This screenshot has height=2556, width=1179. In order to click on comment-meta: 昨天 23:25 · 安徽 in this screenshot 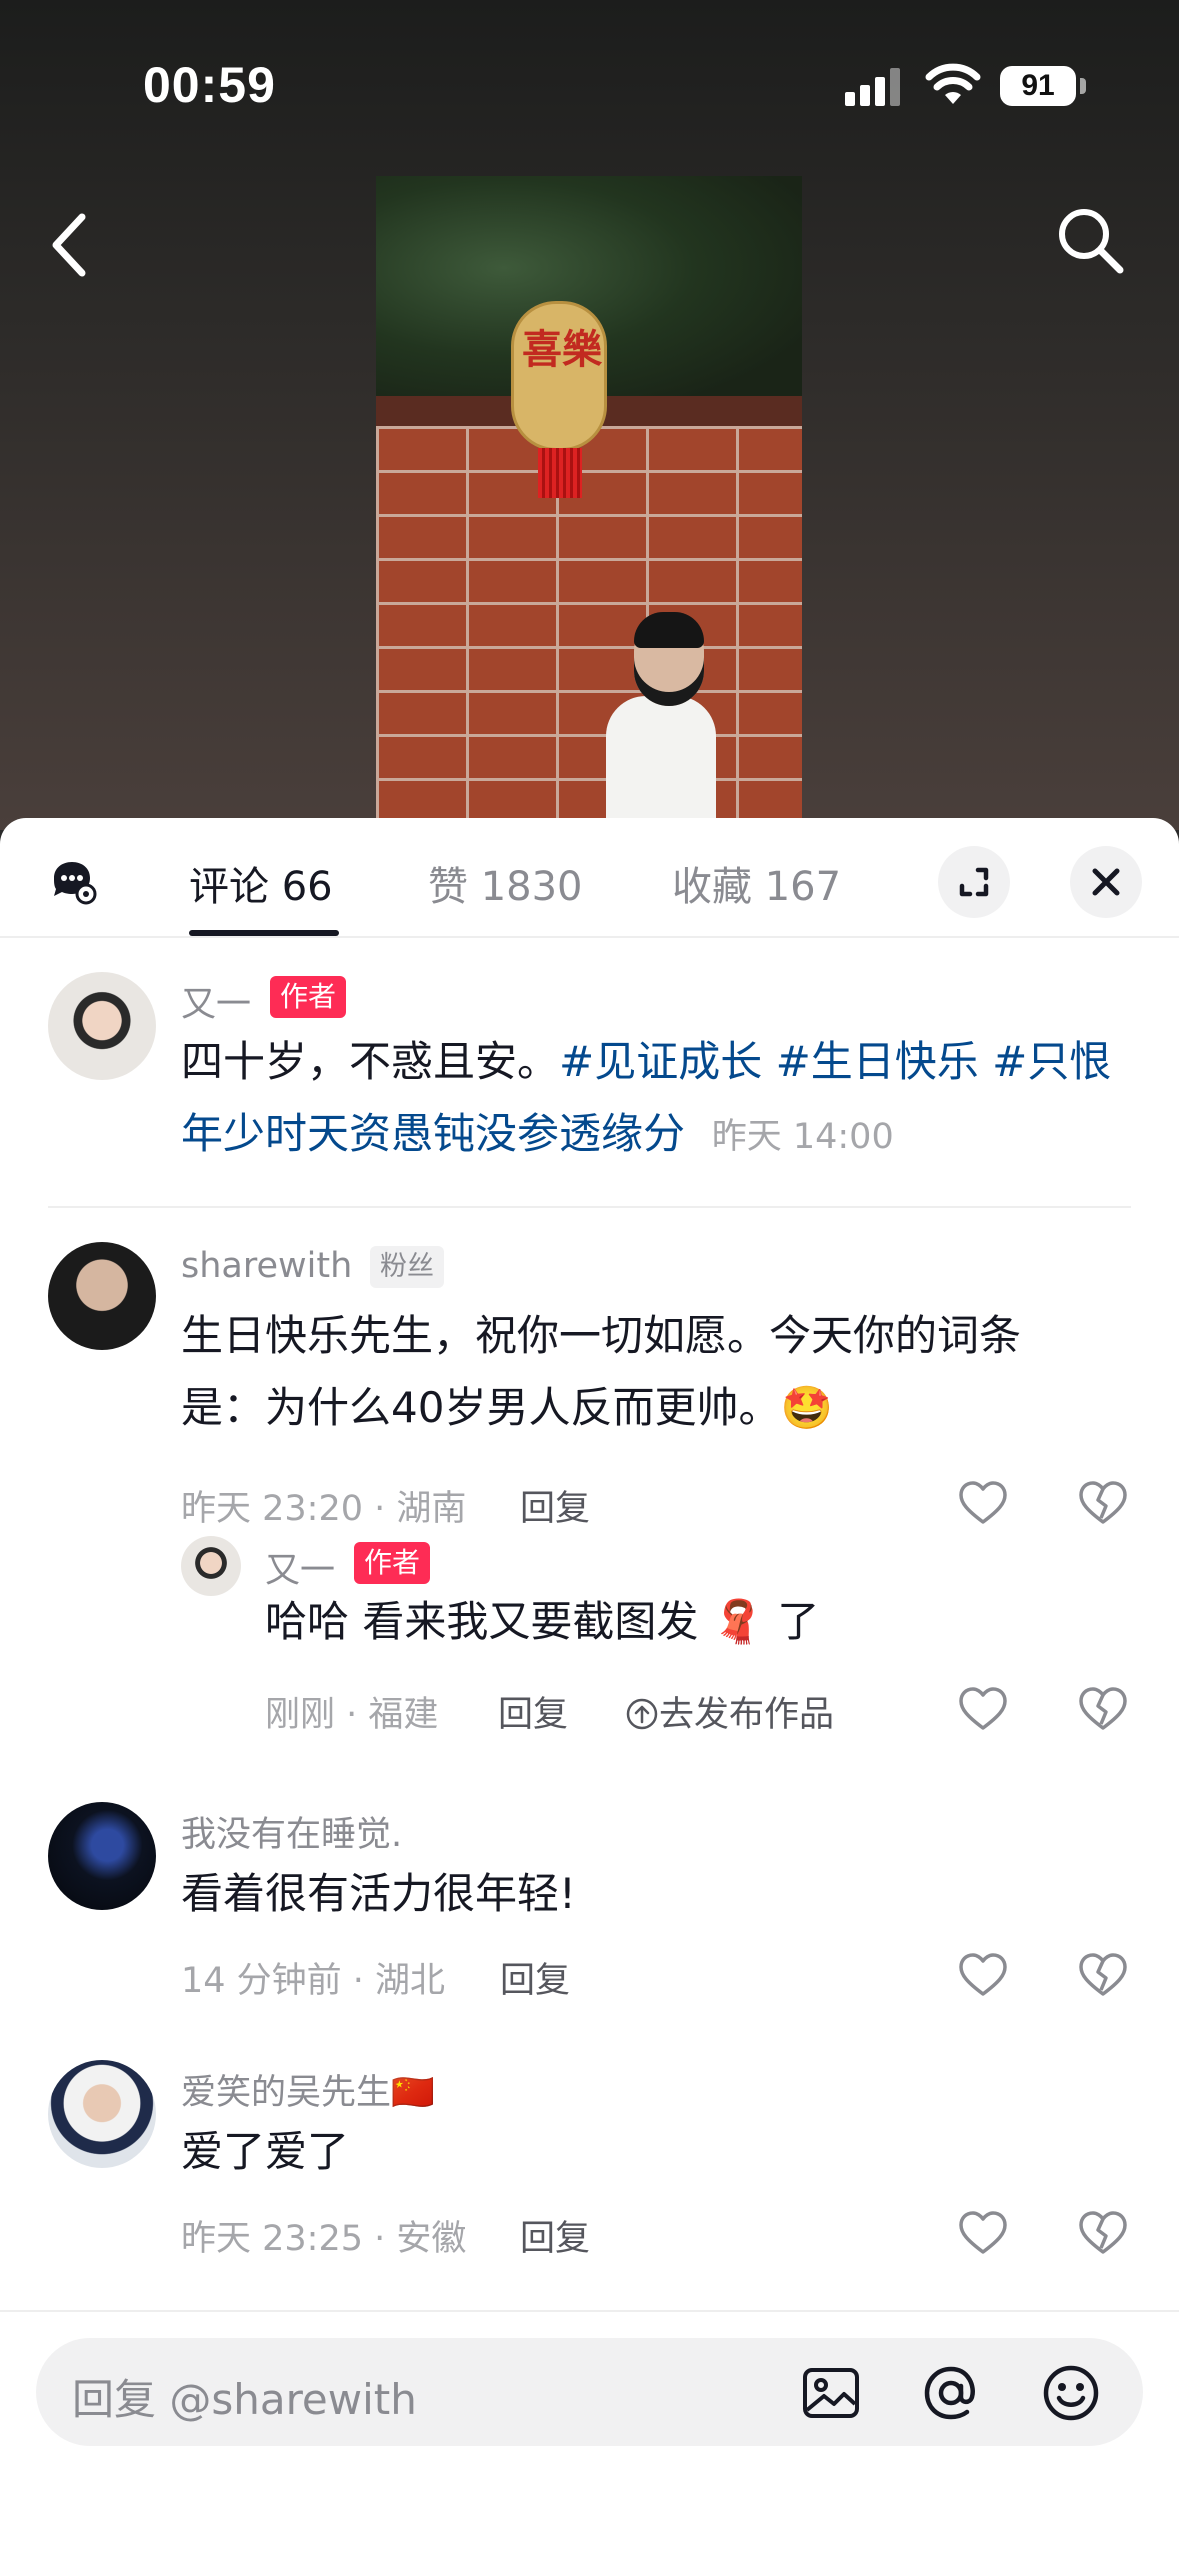, I will do `click(324, 2239)`.